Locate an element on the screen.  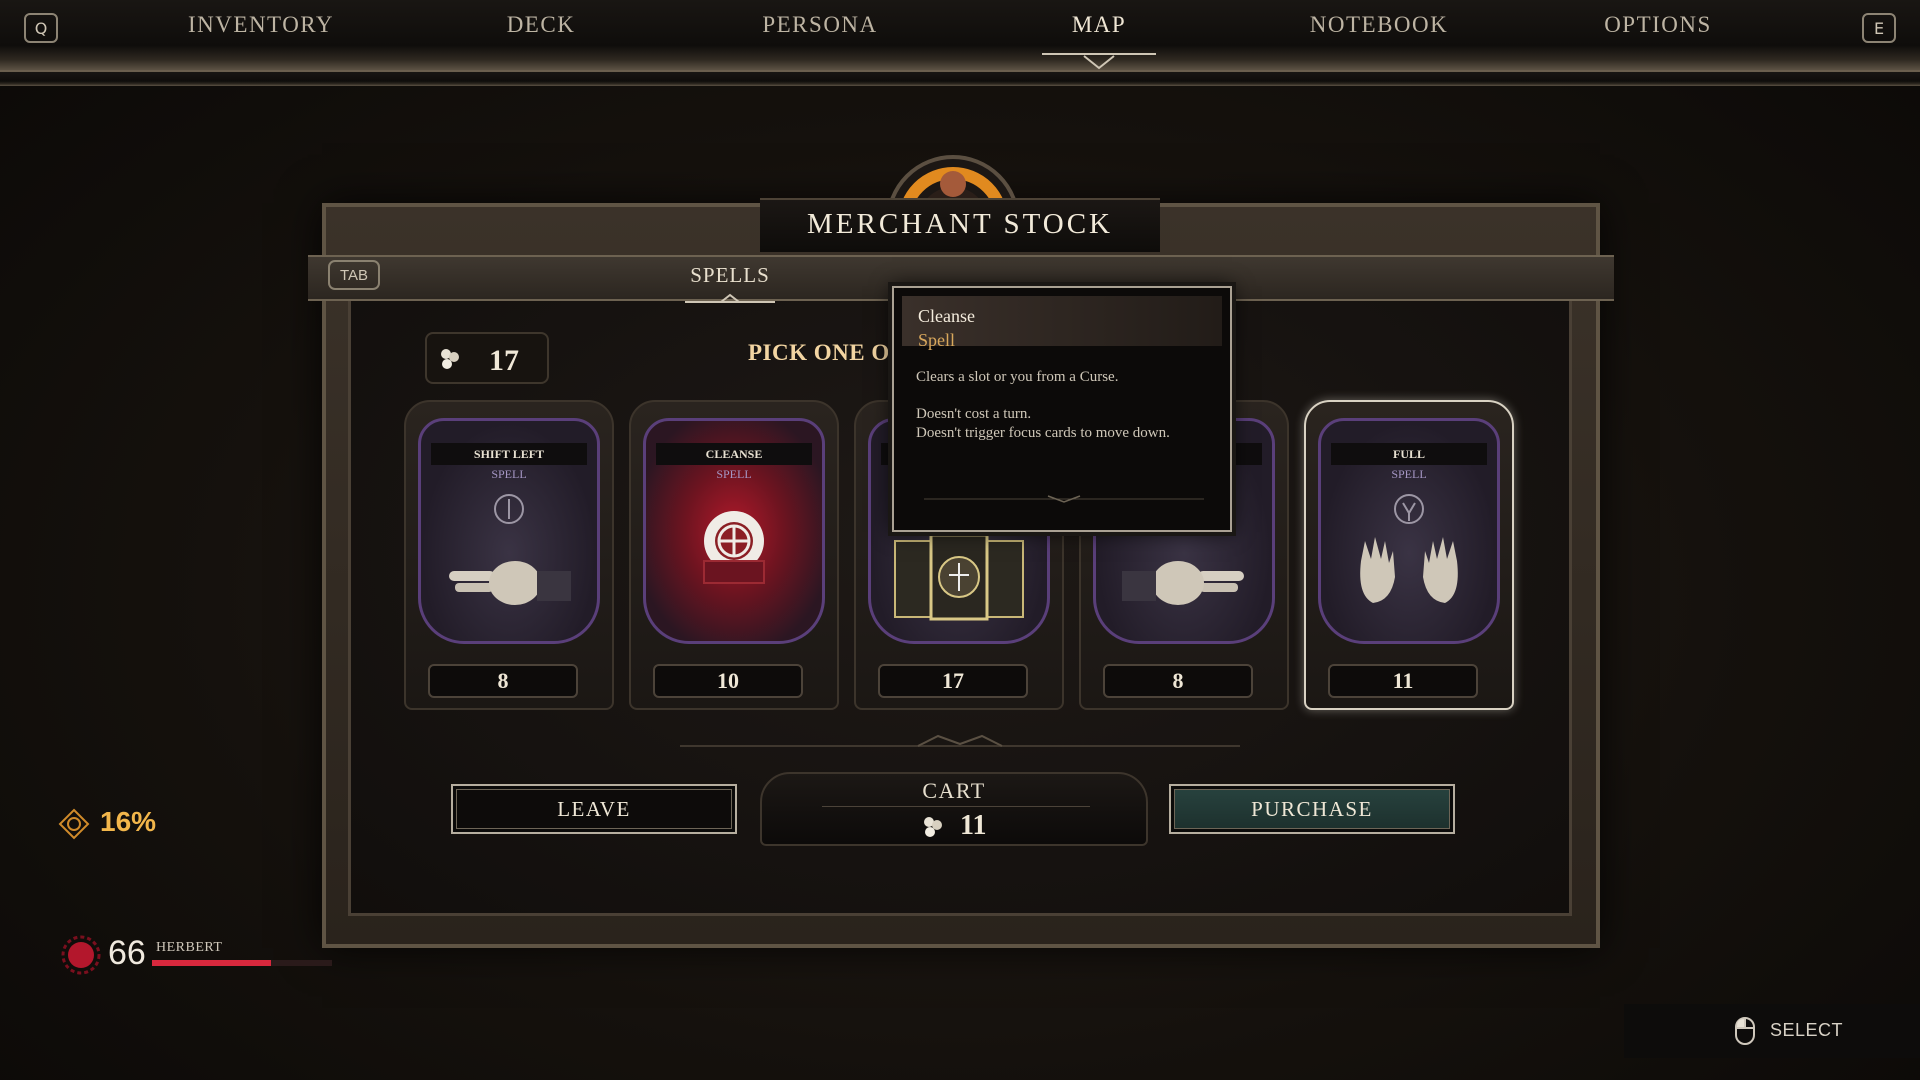
point-left-hand-icon is located at coordinates (510, 549).